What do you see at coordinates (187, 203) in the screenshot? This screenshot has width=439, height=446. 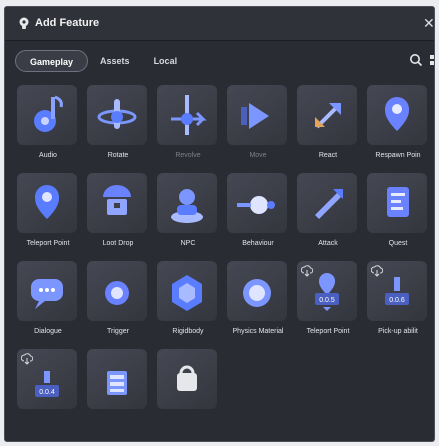 I see `npc-icon` at bounding box center [187, 203].